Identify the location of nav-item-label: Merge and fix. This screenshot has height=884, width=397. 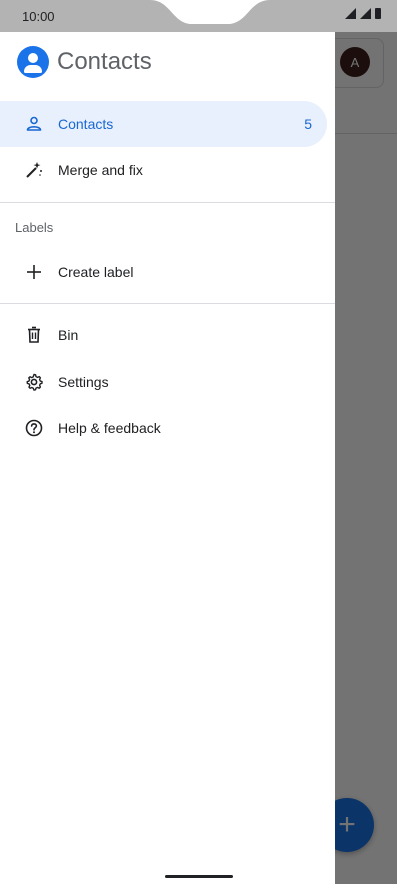
(100, 170).